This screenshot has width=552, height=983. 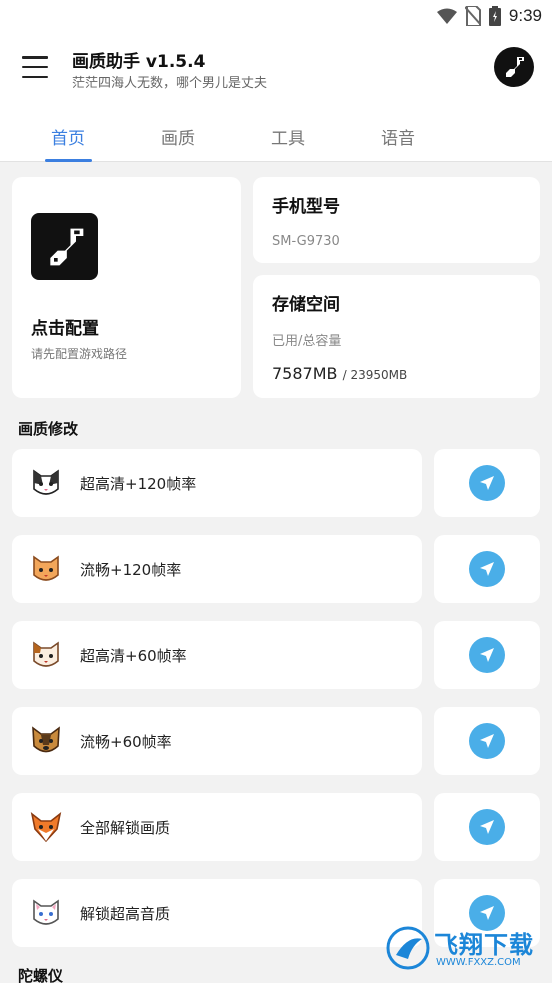 What do you see at coordinates (126, 742) in the screenshot?
I see `preset-label: 流畅+60帧率` at bounding box center [126, 742].